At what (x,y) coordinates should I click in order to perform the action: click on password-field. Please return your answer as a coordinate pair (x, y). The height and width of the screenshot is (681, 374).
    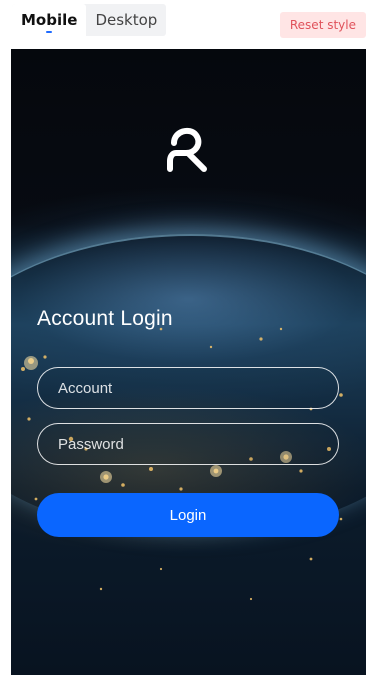
    Looking at the image, I should click on (188, 444).